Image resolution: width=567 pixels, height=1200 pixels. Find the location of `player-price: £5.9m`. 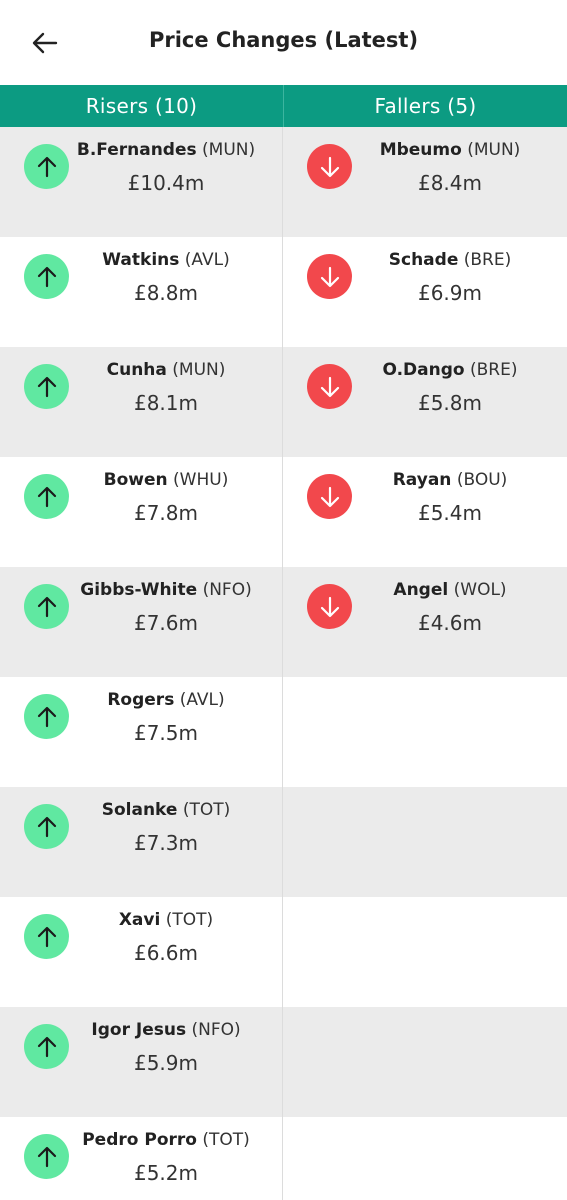

player-price: £5.9m is located at coordinates (165, 1063).